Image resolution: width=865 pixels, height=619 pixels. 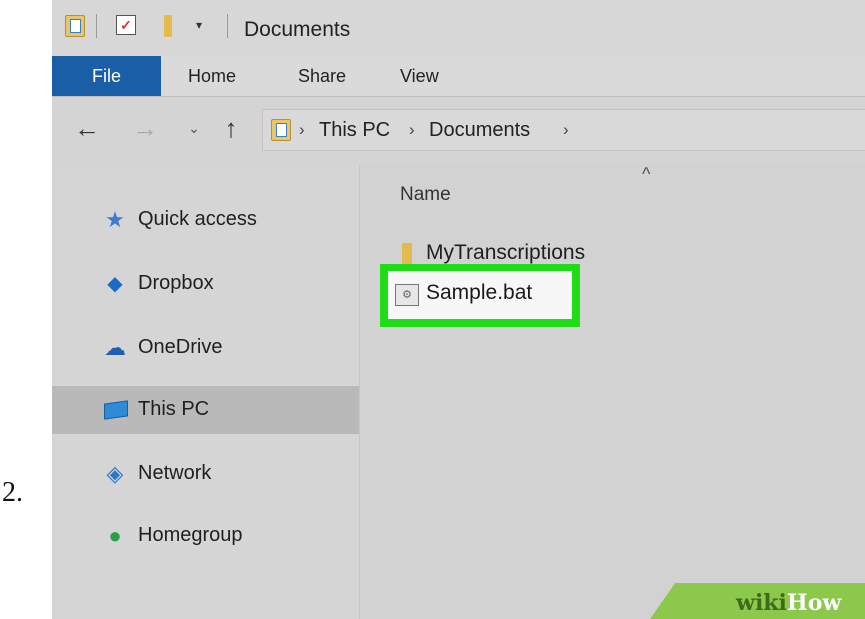 I want to click on documents-icon, so click(x=75, y=26).